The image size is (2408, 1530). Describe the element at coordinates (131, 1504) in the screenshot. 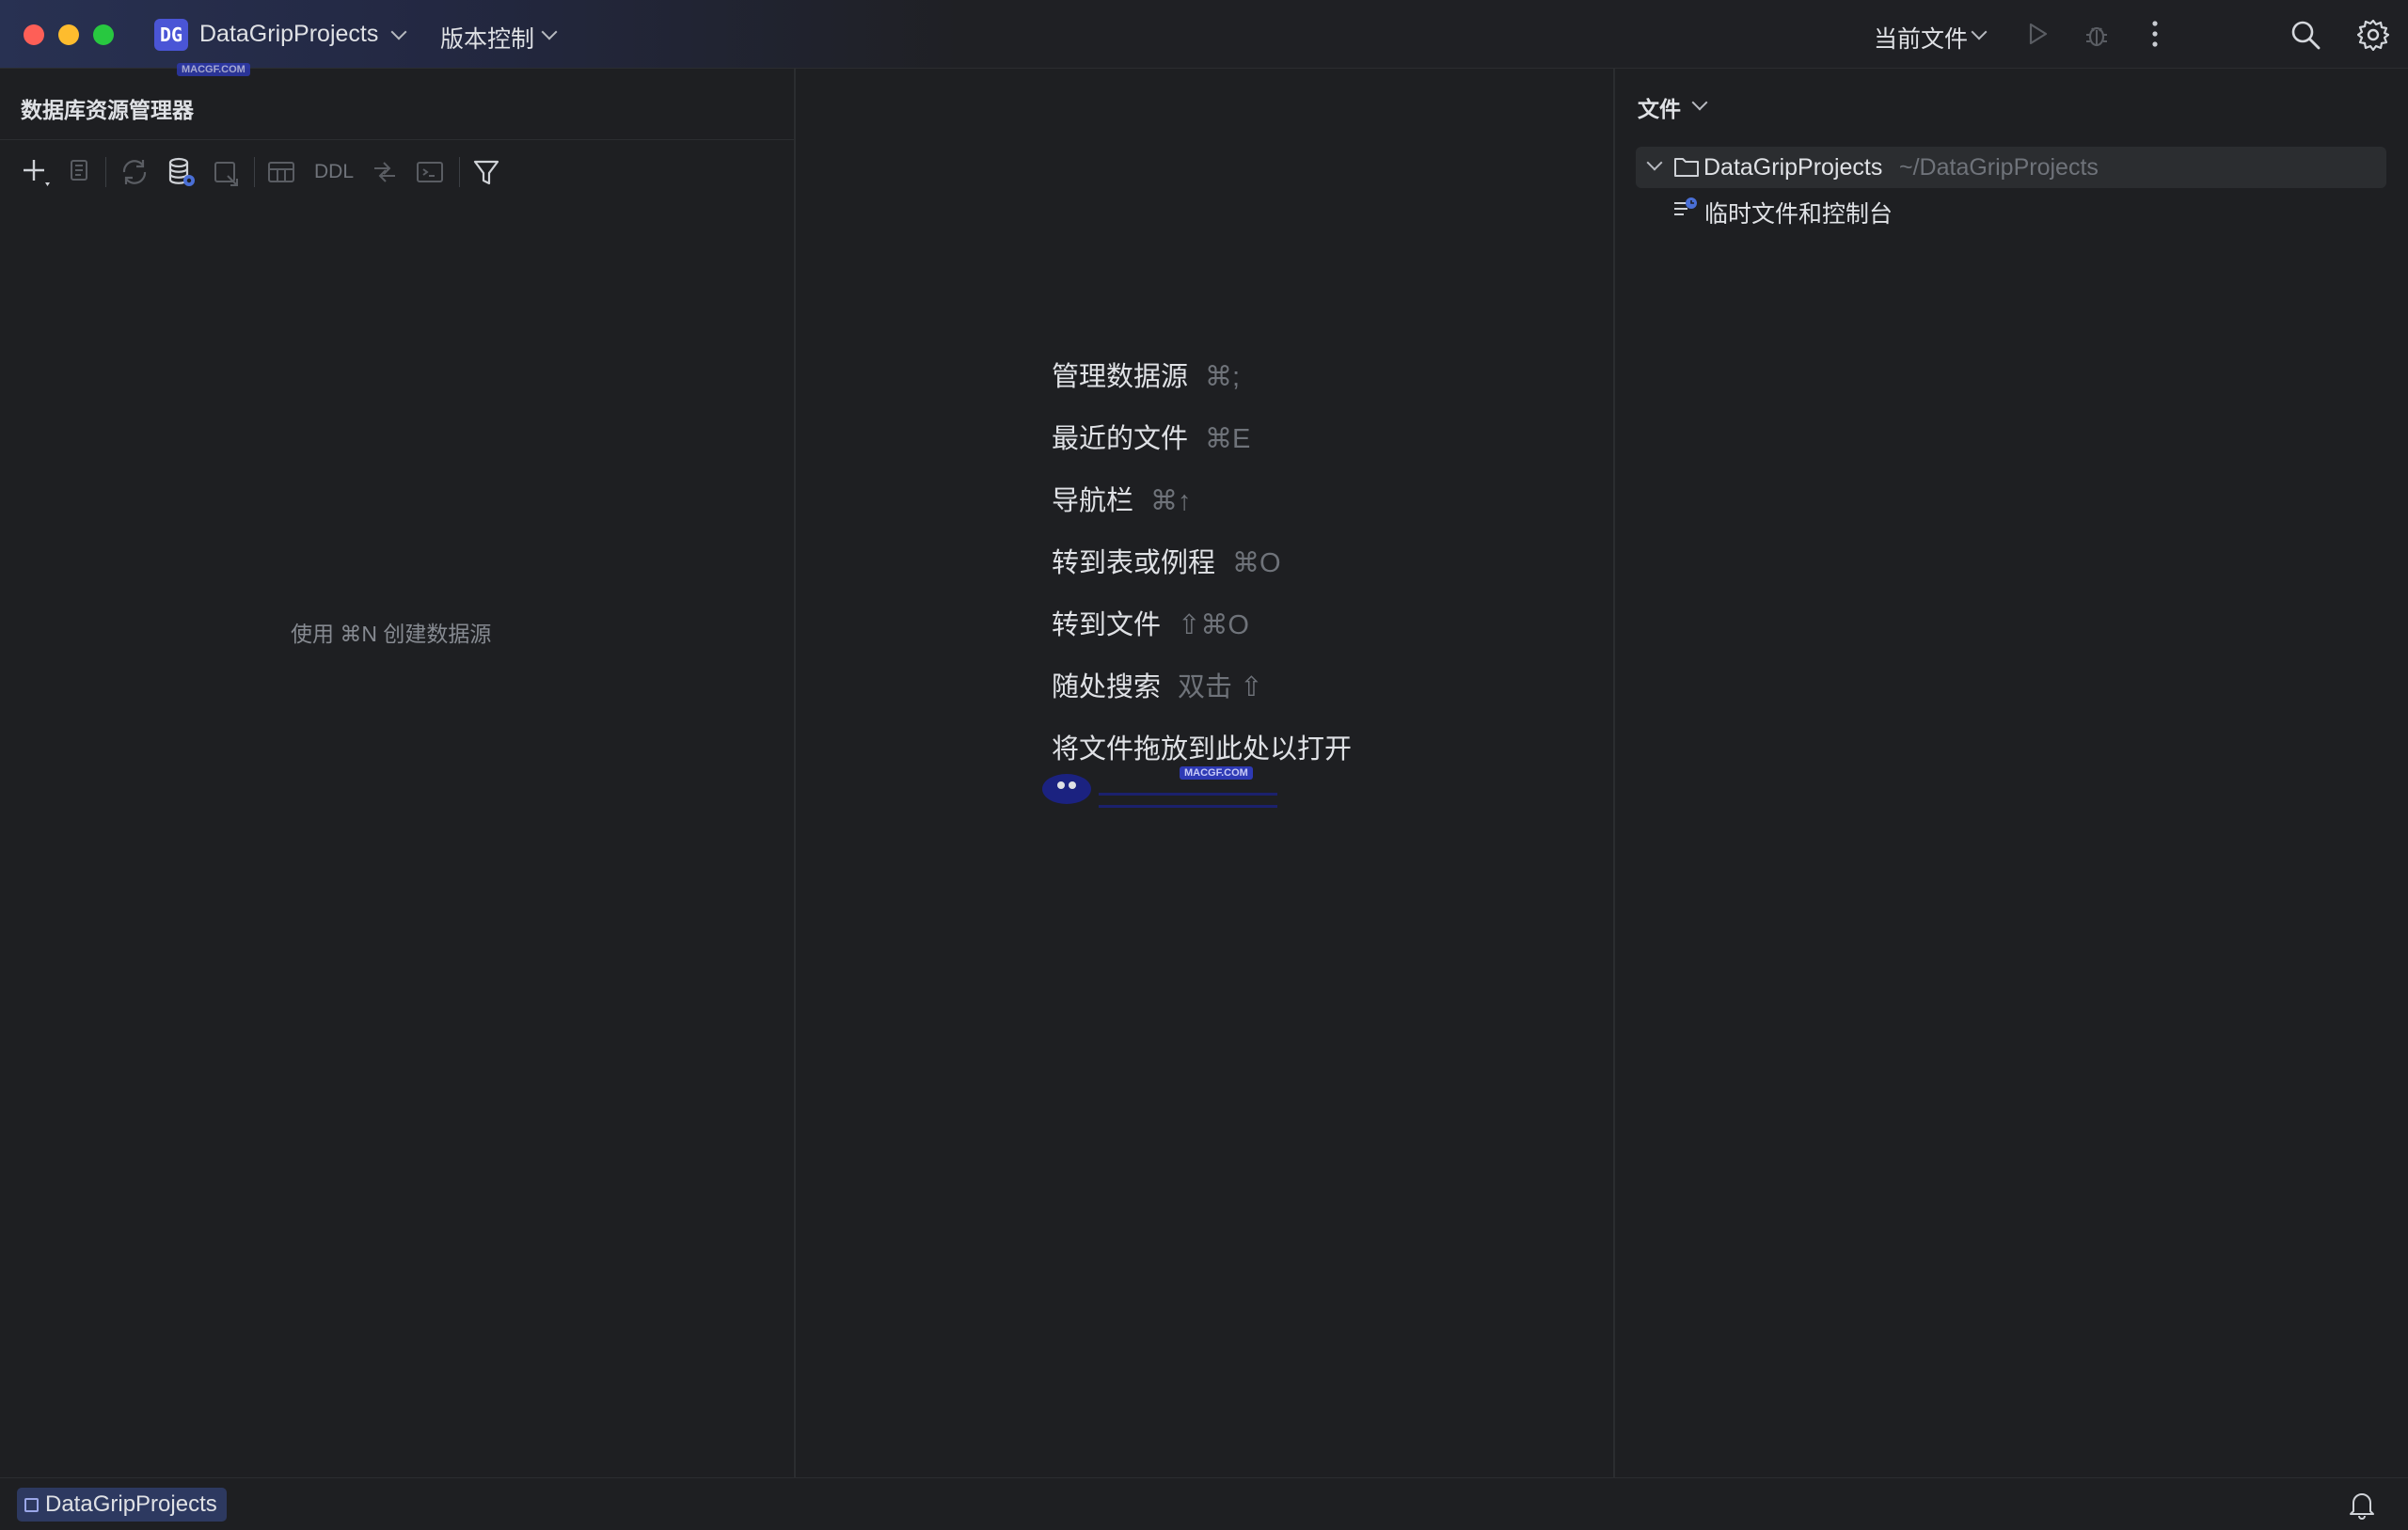

I see `status-project-name: DataGripProjects` at that location.